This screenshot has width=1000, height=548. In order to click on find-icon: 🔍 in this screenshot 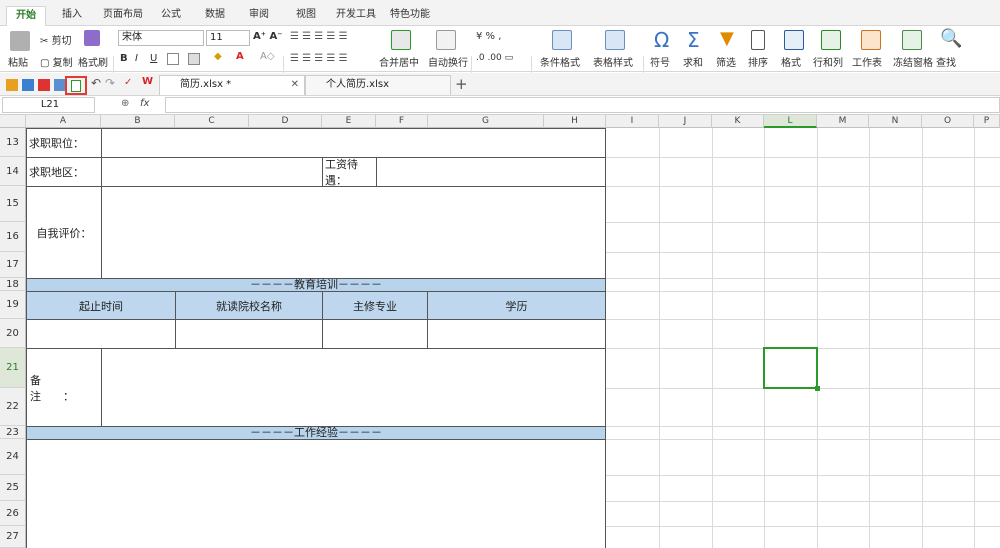, I will do `click(951, 38)`.